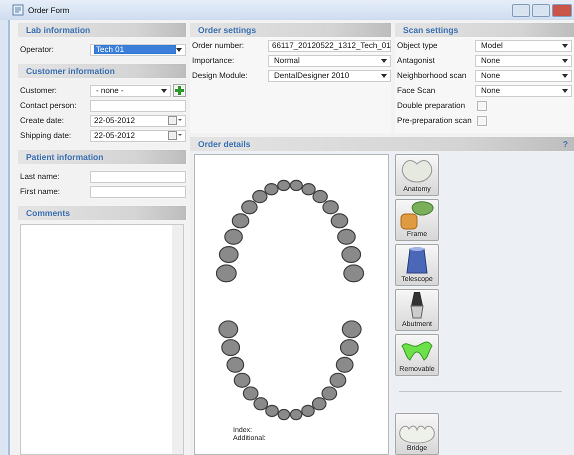  What do you see at coordinates (58, 30) in the screenshot?
I see `section-title: Lab information` at bounding box center [58, 30].